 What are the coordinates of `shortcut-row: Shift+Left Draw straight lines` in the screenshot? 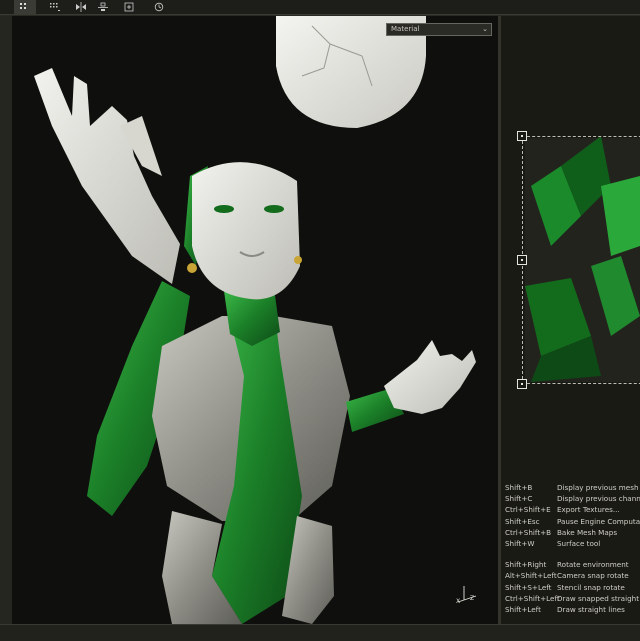 It's located at (572, 609).